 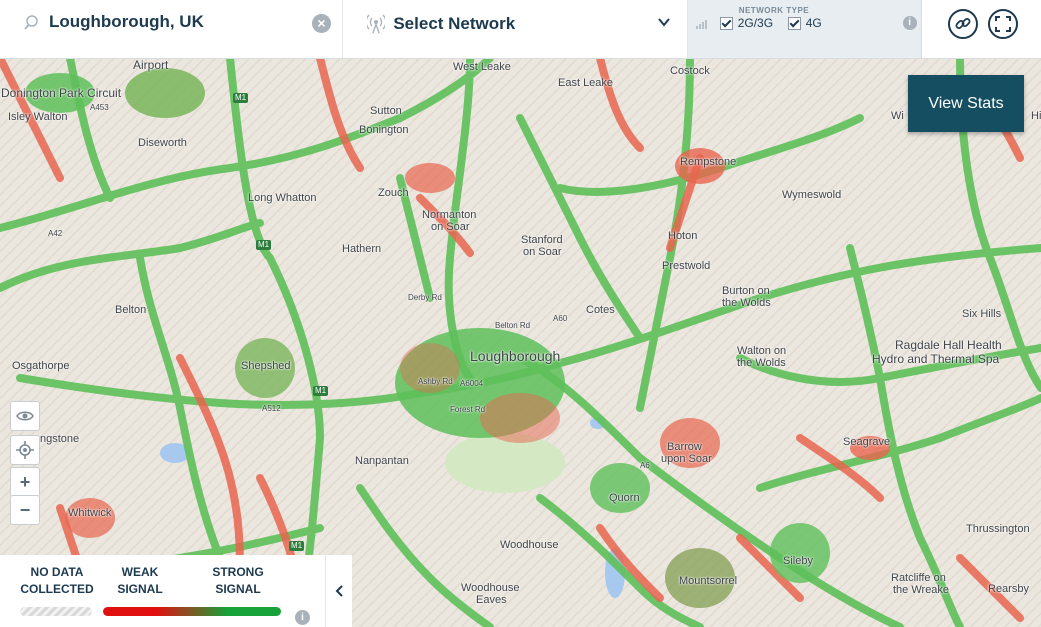 What do you see at coordinates (600, 310) in the screenshot?
I see `place-label: Cotes` at bounding box center [600, 310].